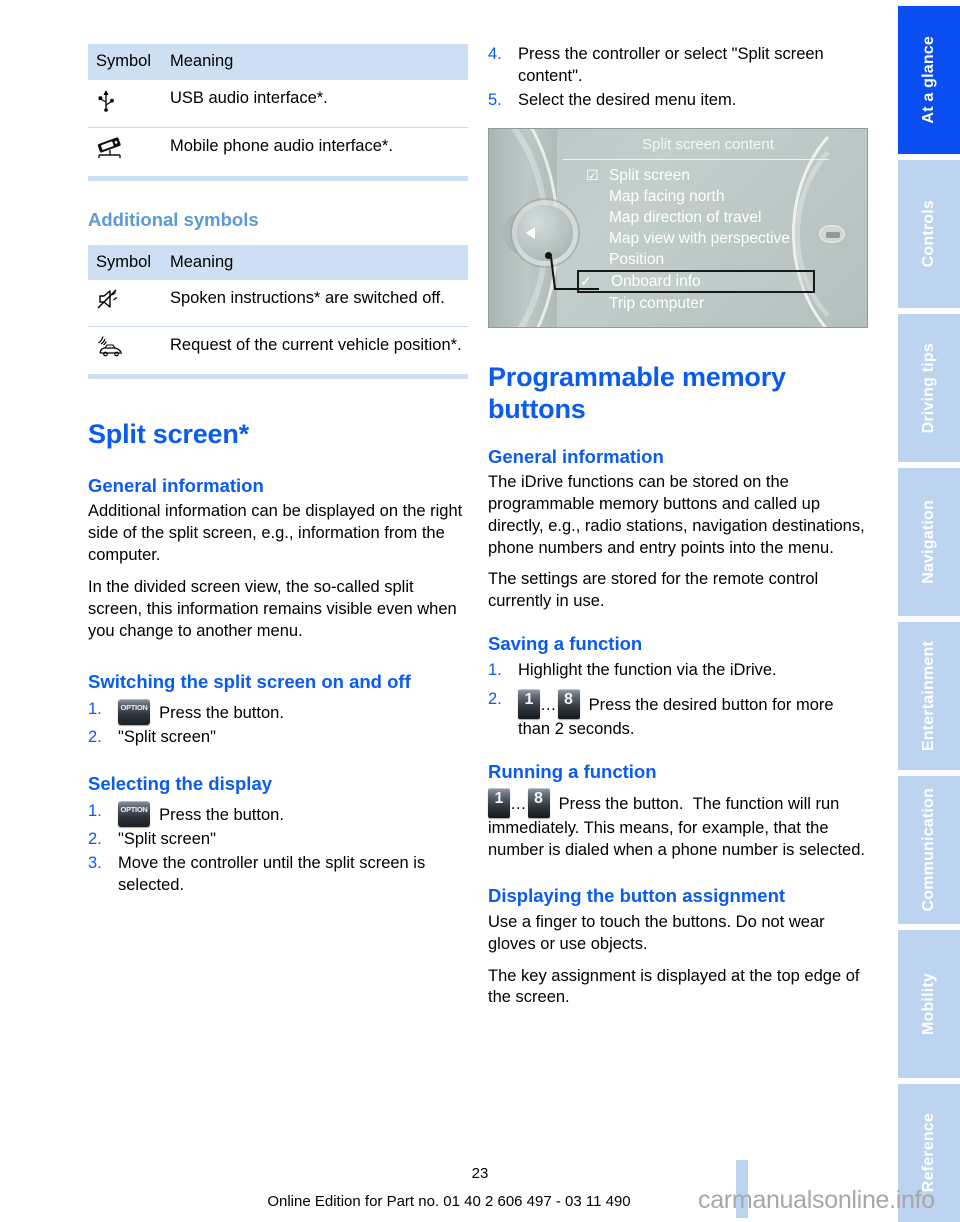 This screenshot has height=1222, width=960. Describe the element at coordinates (647, 669) in the screenshot. I see `step-text: Highlight the function via the iDrive.` at that location.